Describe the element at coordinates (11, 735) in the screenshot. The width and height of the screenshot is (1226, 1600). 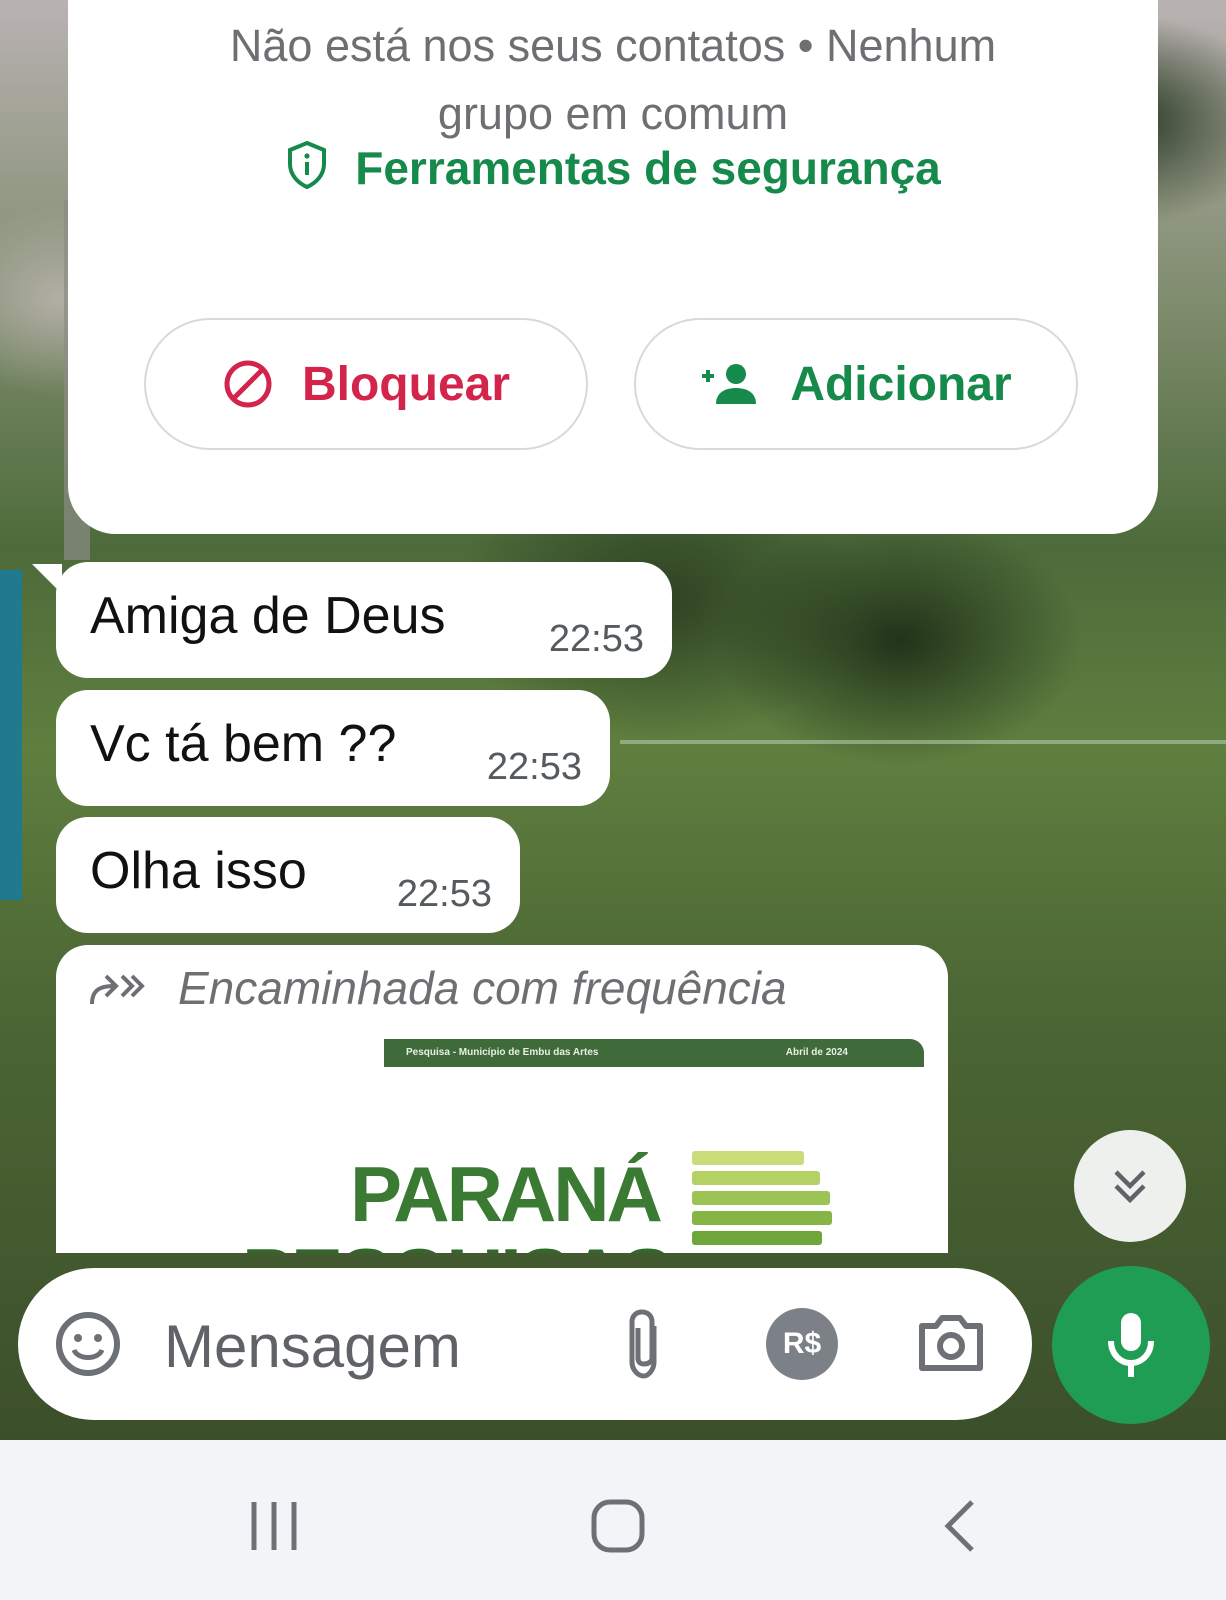
I see `wallpaper-tank` at that location.